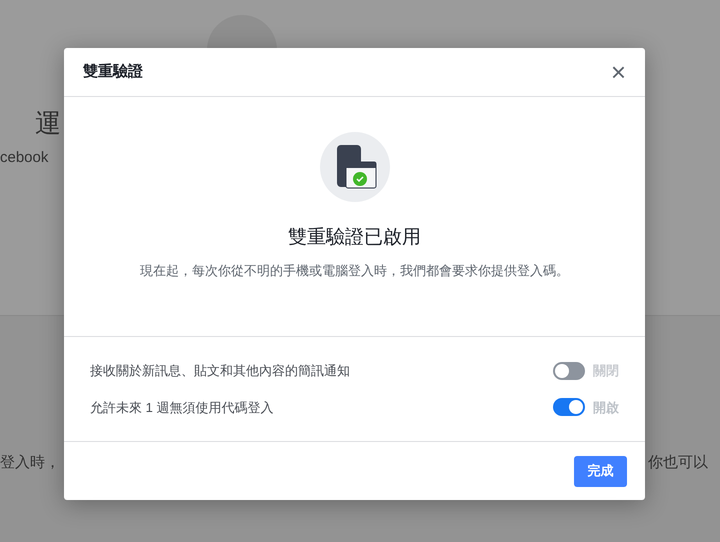 The height and width of the screenshot is (542, 720). What do you see at coordinates (24, 158) in the screenshot?
I see `page-text: cebook` at bounding box center [24, 158].